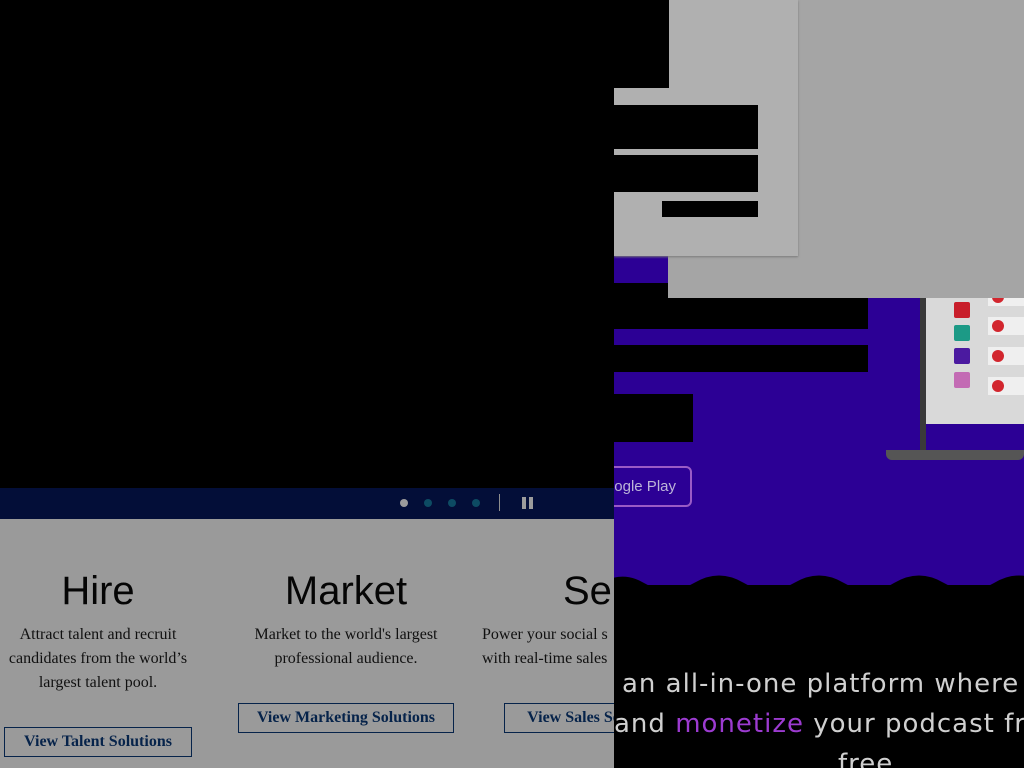 The width and height of the screenshot is (1024, 768). I want to click on description-line: Attract talent and recruit, so click(98, 634).